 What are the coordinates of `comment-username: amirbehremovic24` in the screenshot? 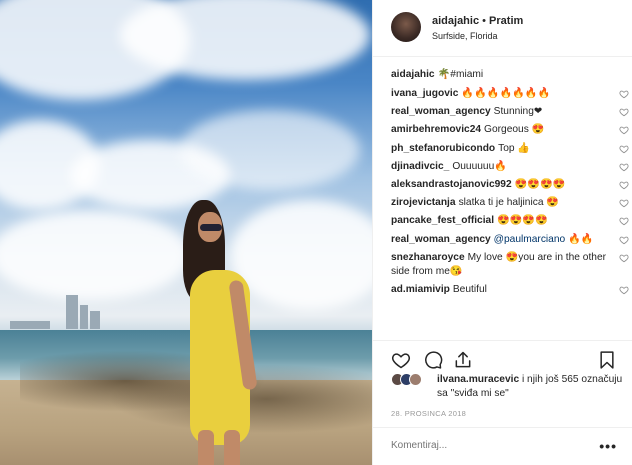 It's located at (436, 129).